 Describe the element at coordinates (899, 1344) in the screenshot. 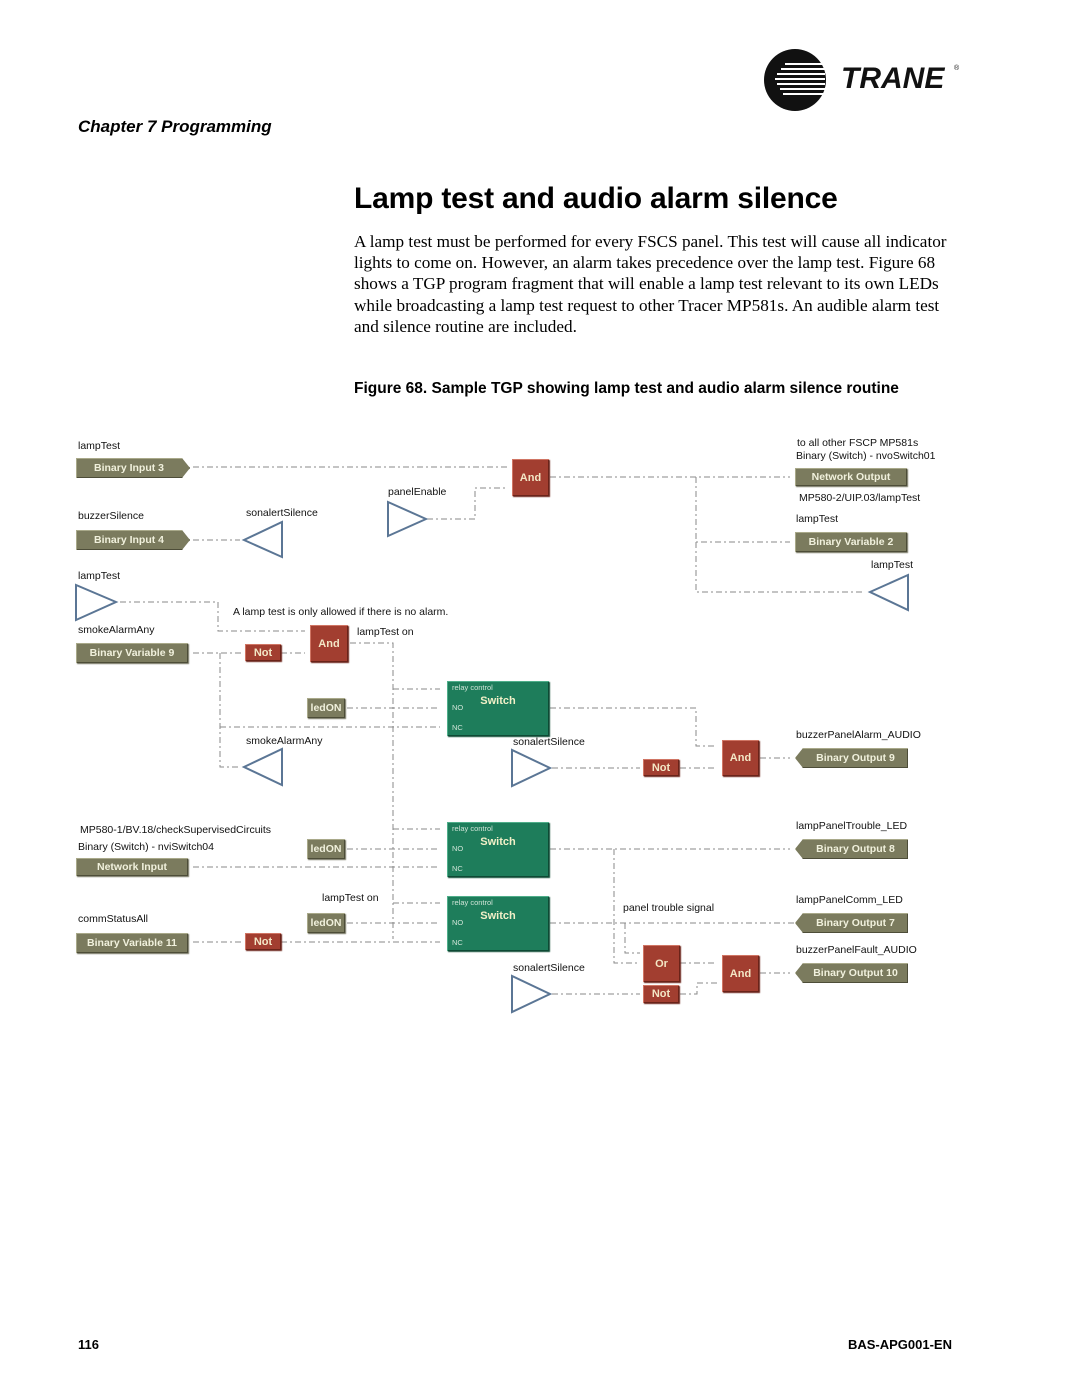

I see `document-id: BAS-APG001-EN` at that location.